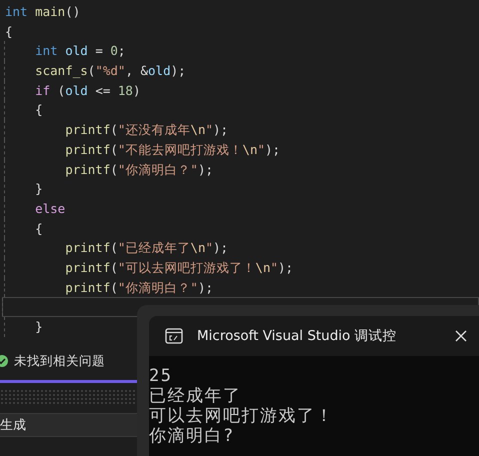 The height and width of the screenshot is (456, 479). Describe the element at coordinates (161, 376) in the screenshot. I see `console-output-line: 25` at that location.